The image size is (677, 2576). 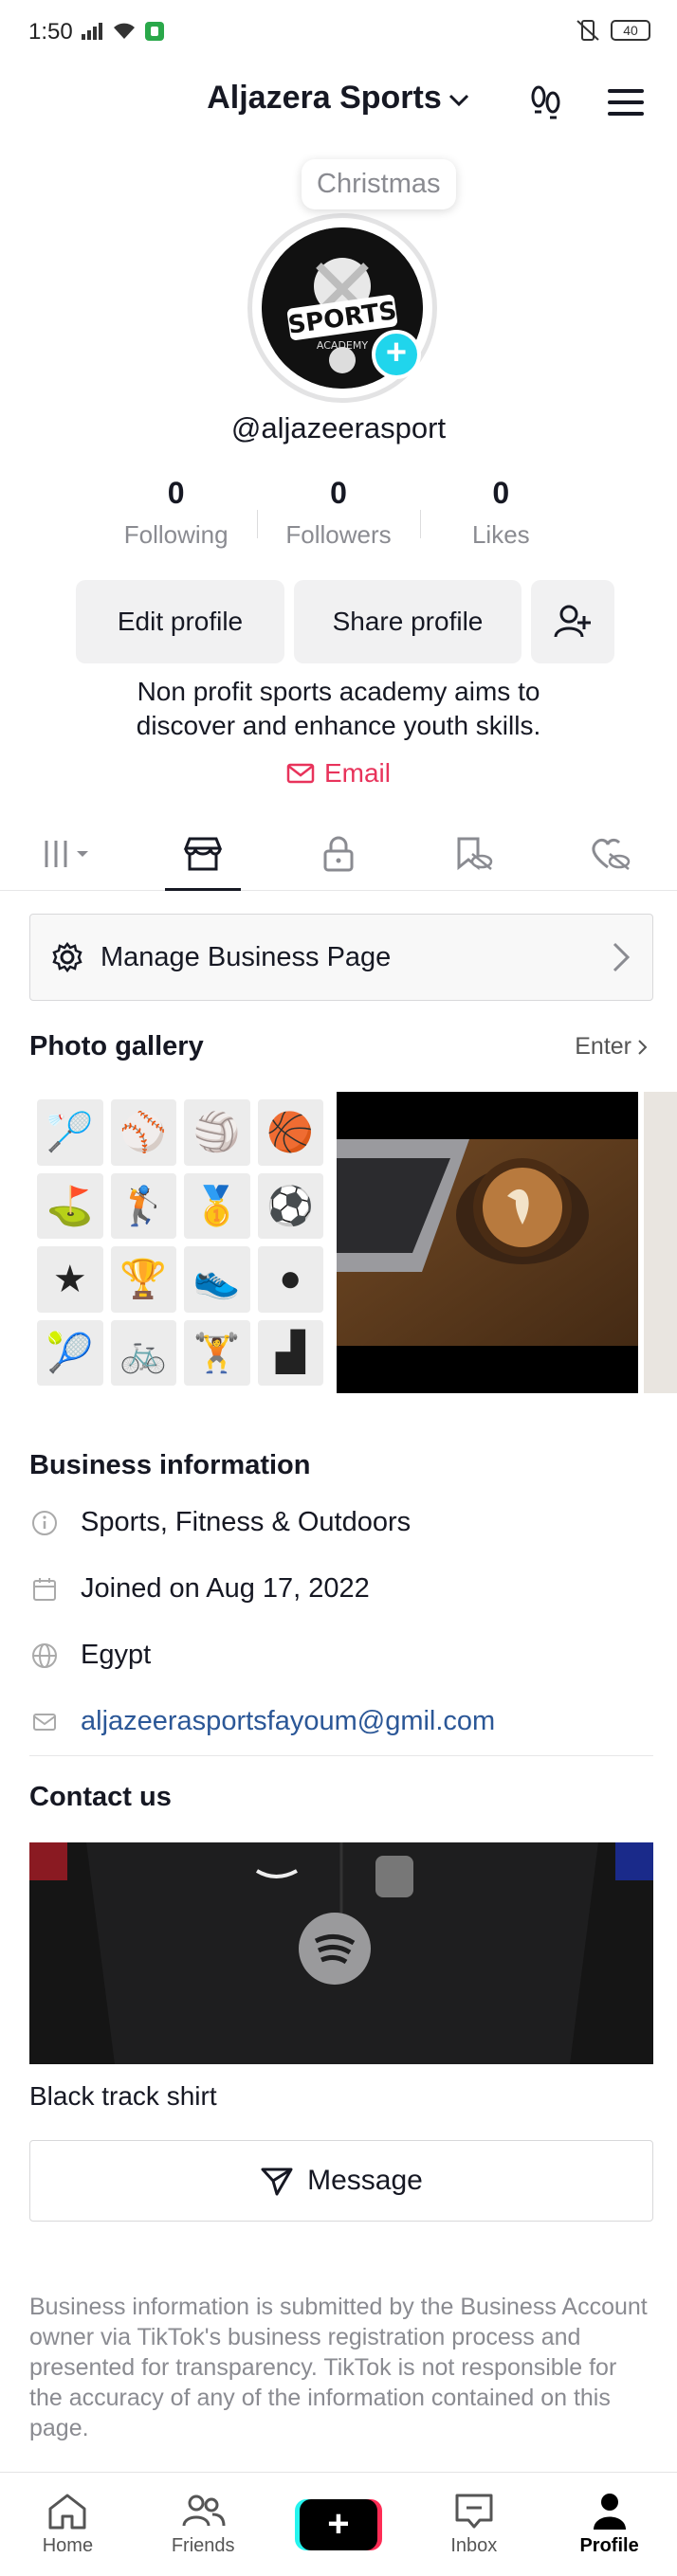 What do you see at coordinates (290, 1205) in the screenshot?
I see `soccer-ball-icon: ⚽` at bounding box center [290, 1205].